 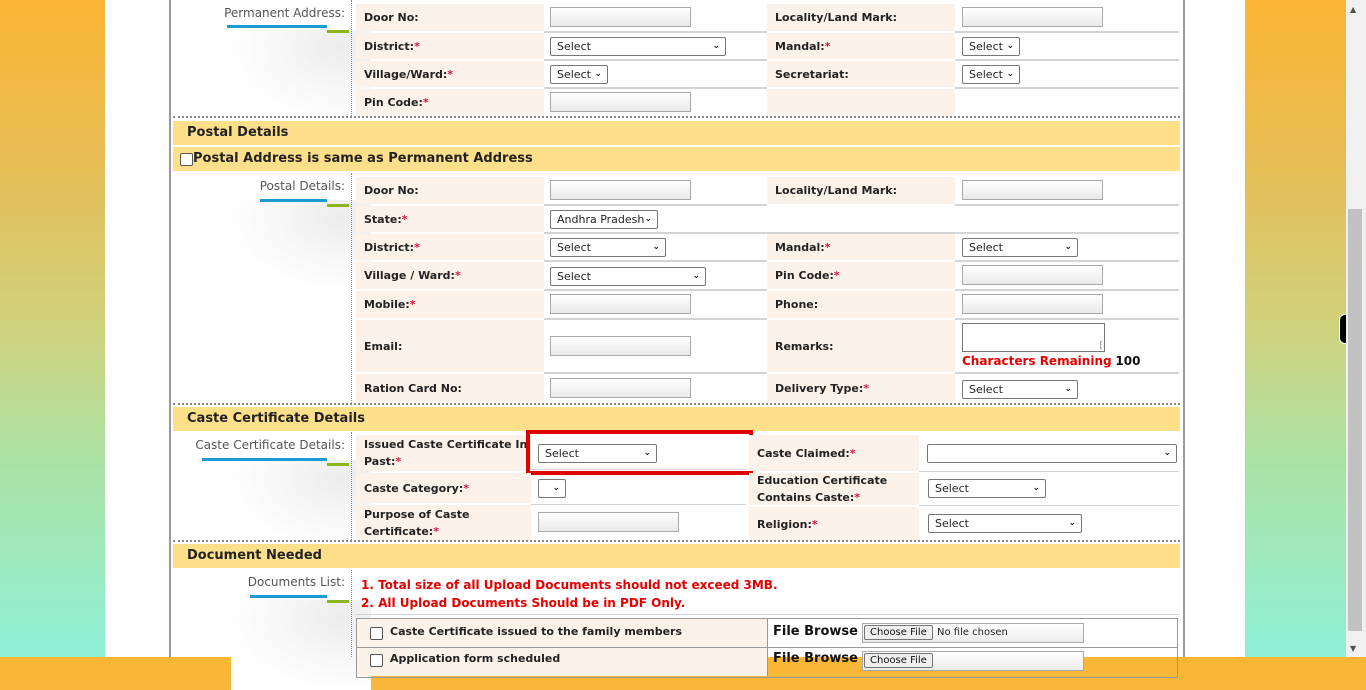 I want to click on section-divider, so click(x=676, y=404).